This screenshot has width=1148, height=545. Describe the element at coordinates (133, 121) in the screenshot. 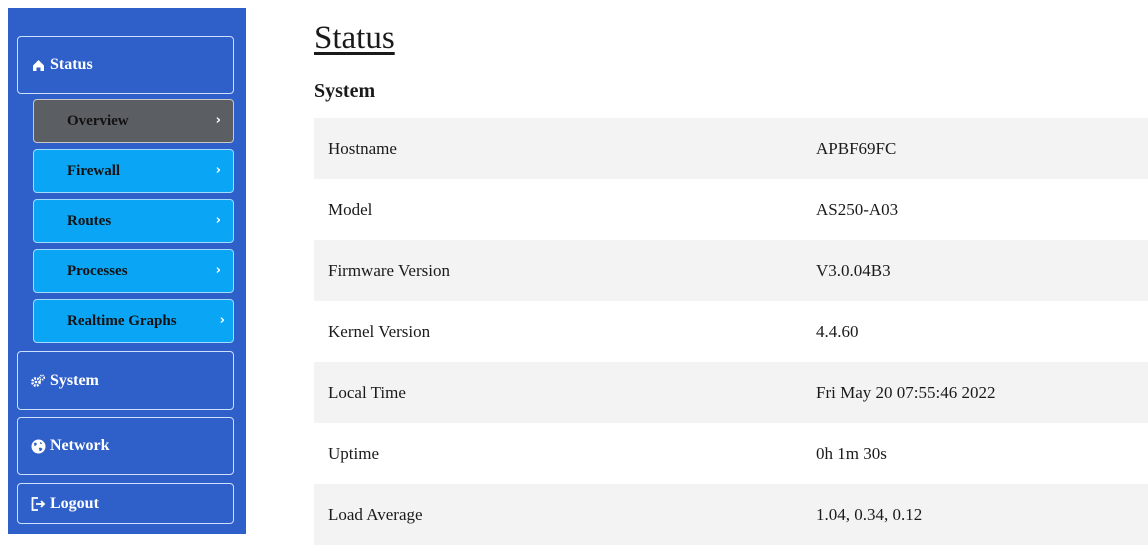

I see `sub-item-overview: Overview ›` at that location.